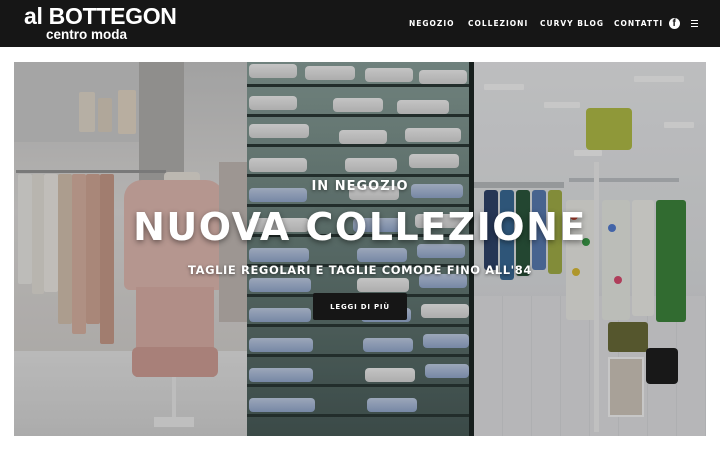  Describe the element at coordinates (87, 34) in the screenshot. I see `brand-tagline: centro moda` at that location.